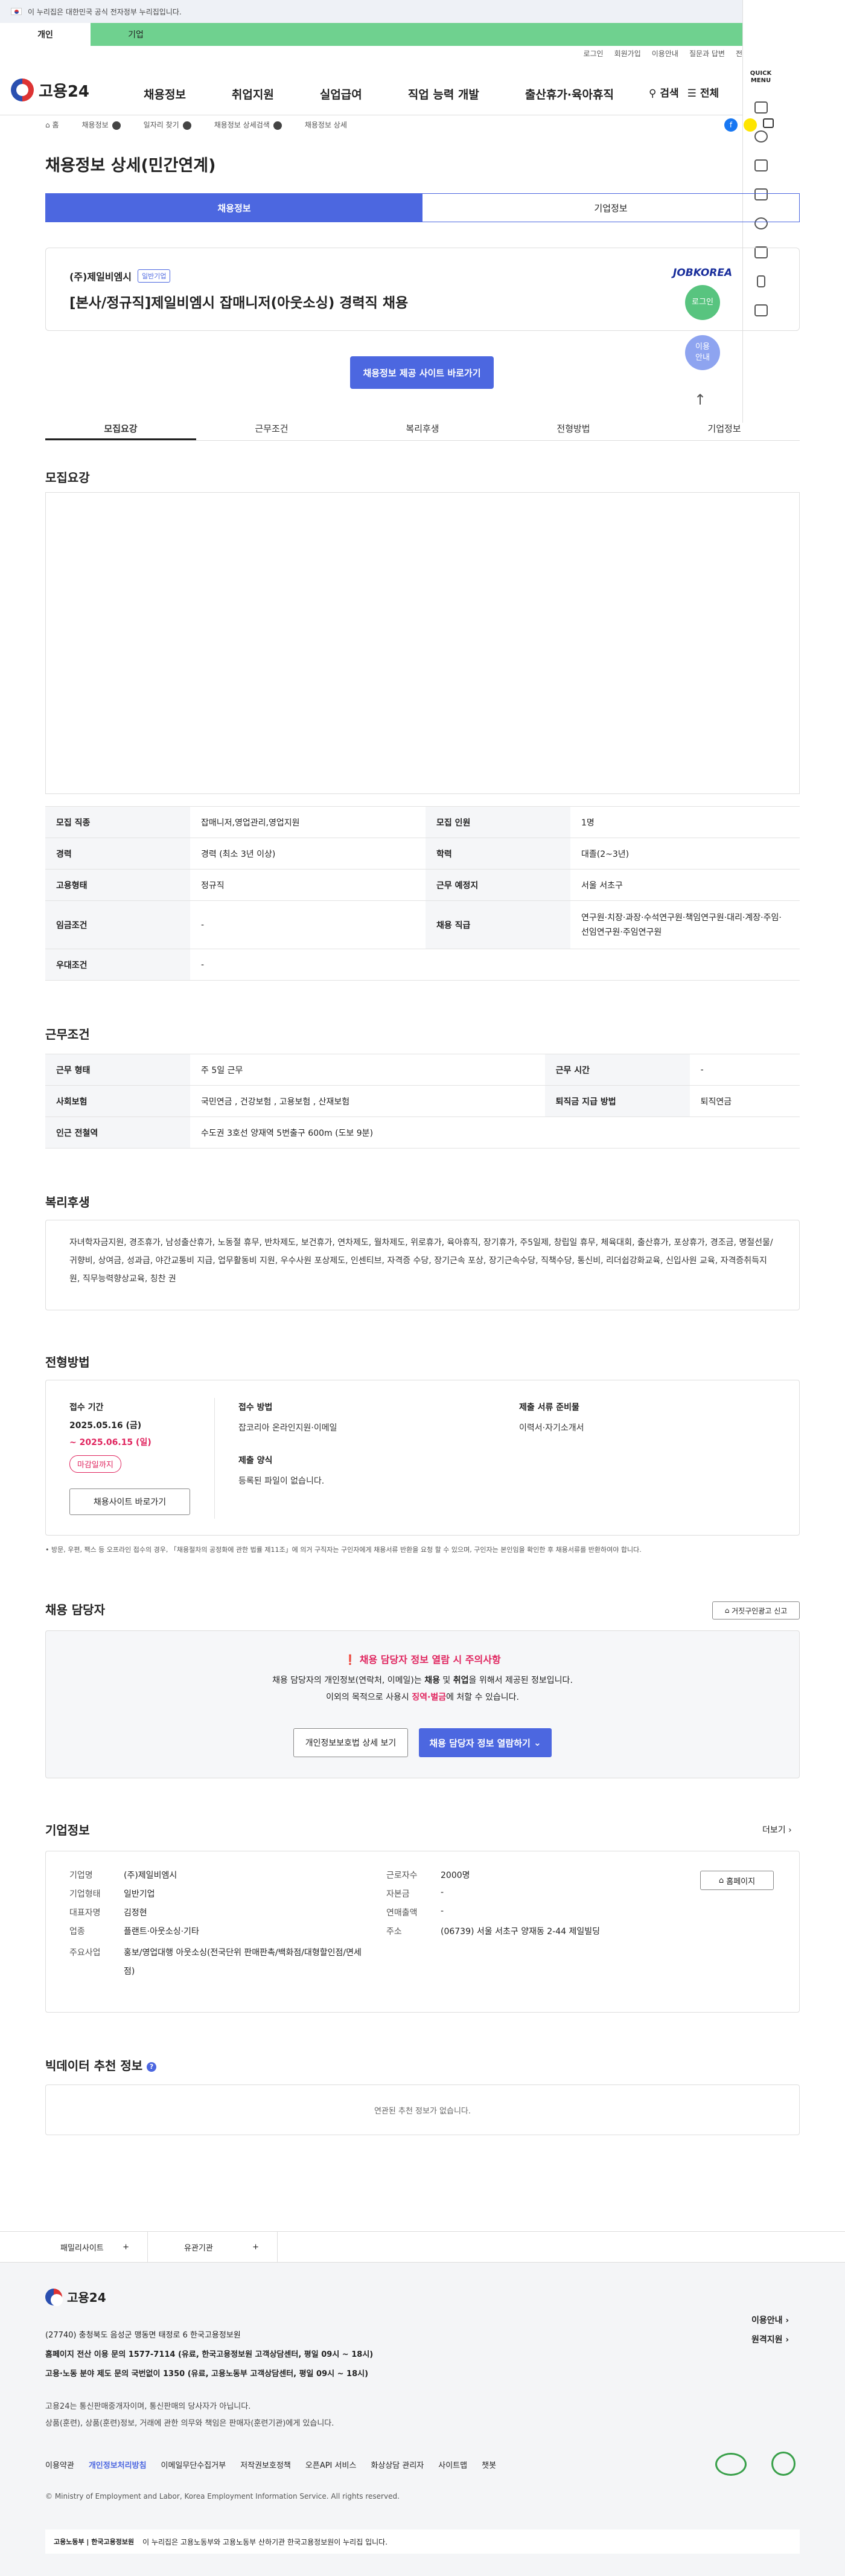  I want to click on main-nav: 채용정보 취업지원 실업급여 직업 능력 개발 출산휴가·육아휴직, so click(379, 94).